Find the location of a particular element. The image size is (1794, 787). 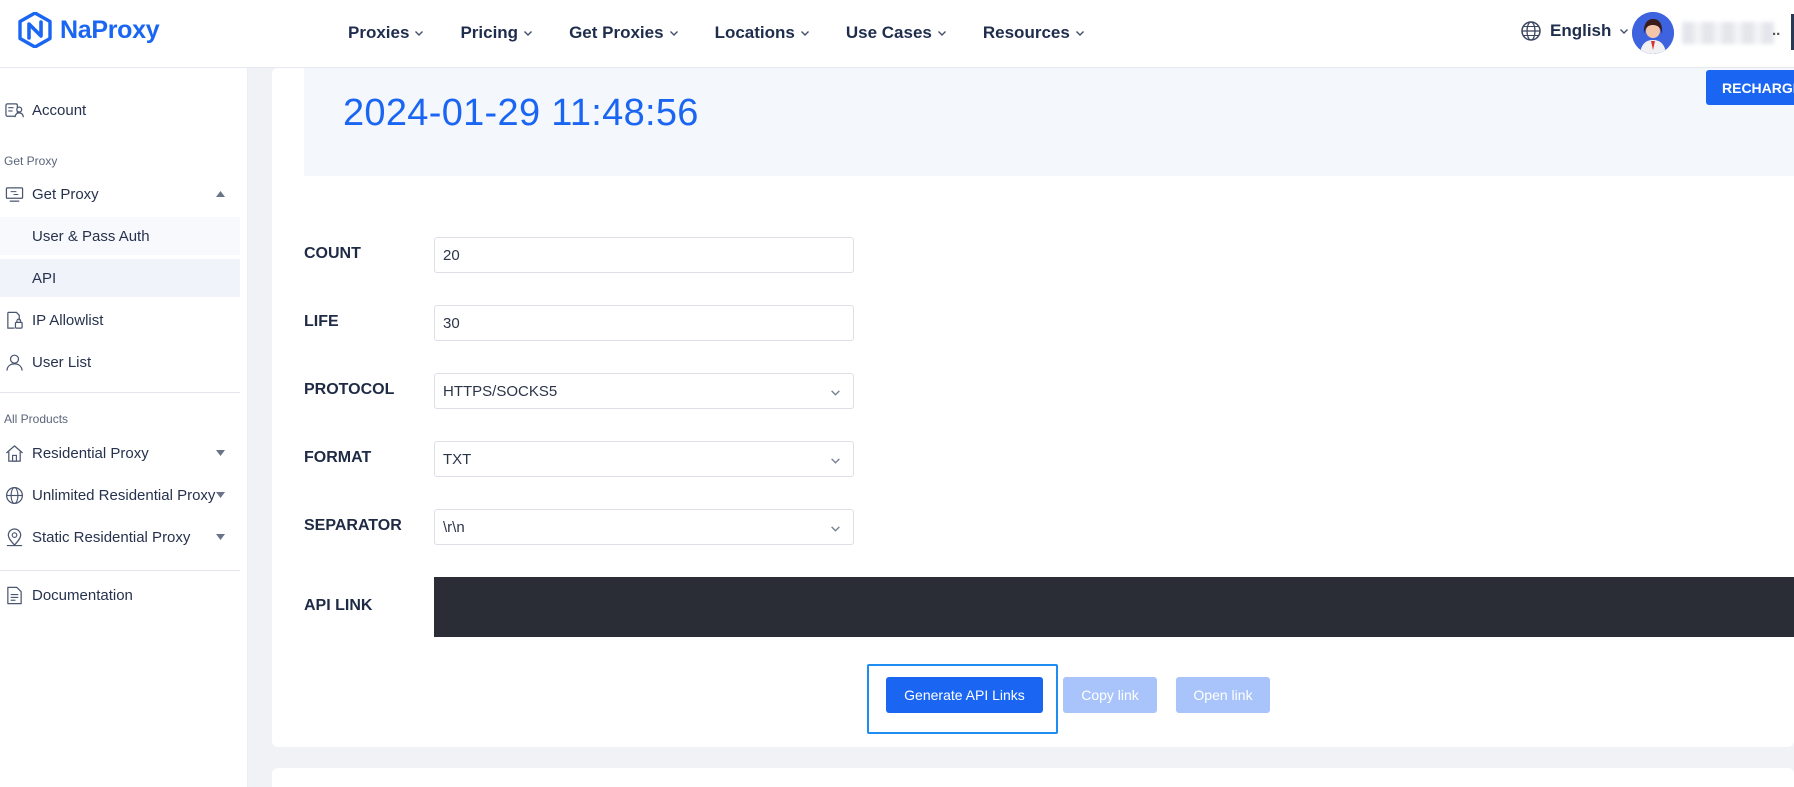

api-link-label: API LINK is located at coordinates (338, 605).